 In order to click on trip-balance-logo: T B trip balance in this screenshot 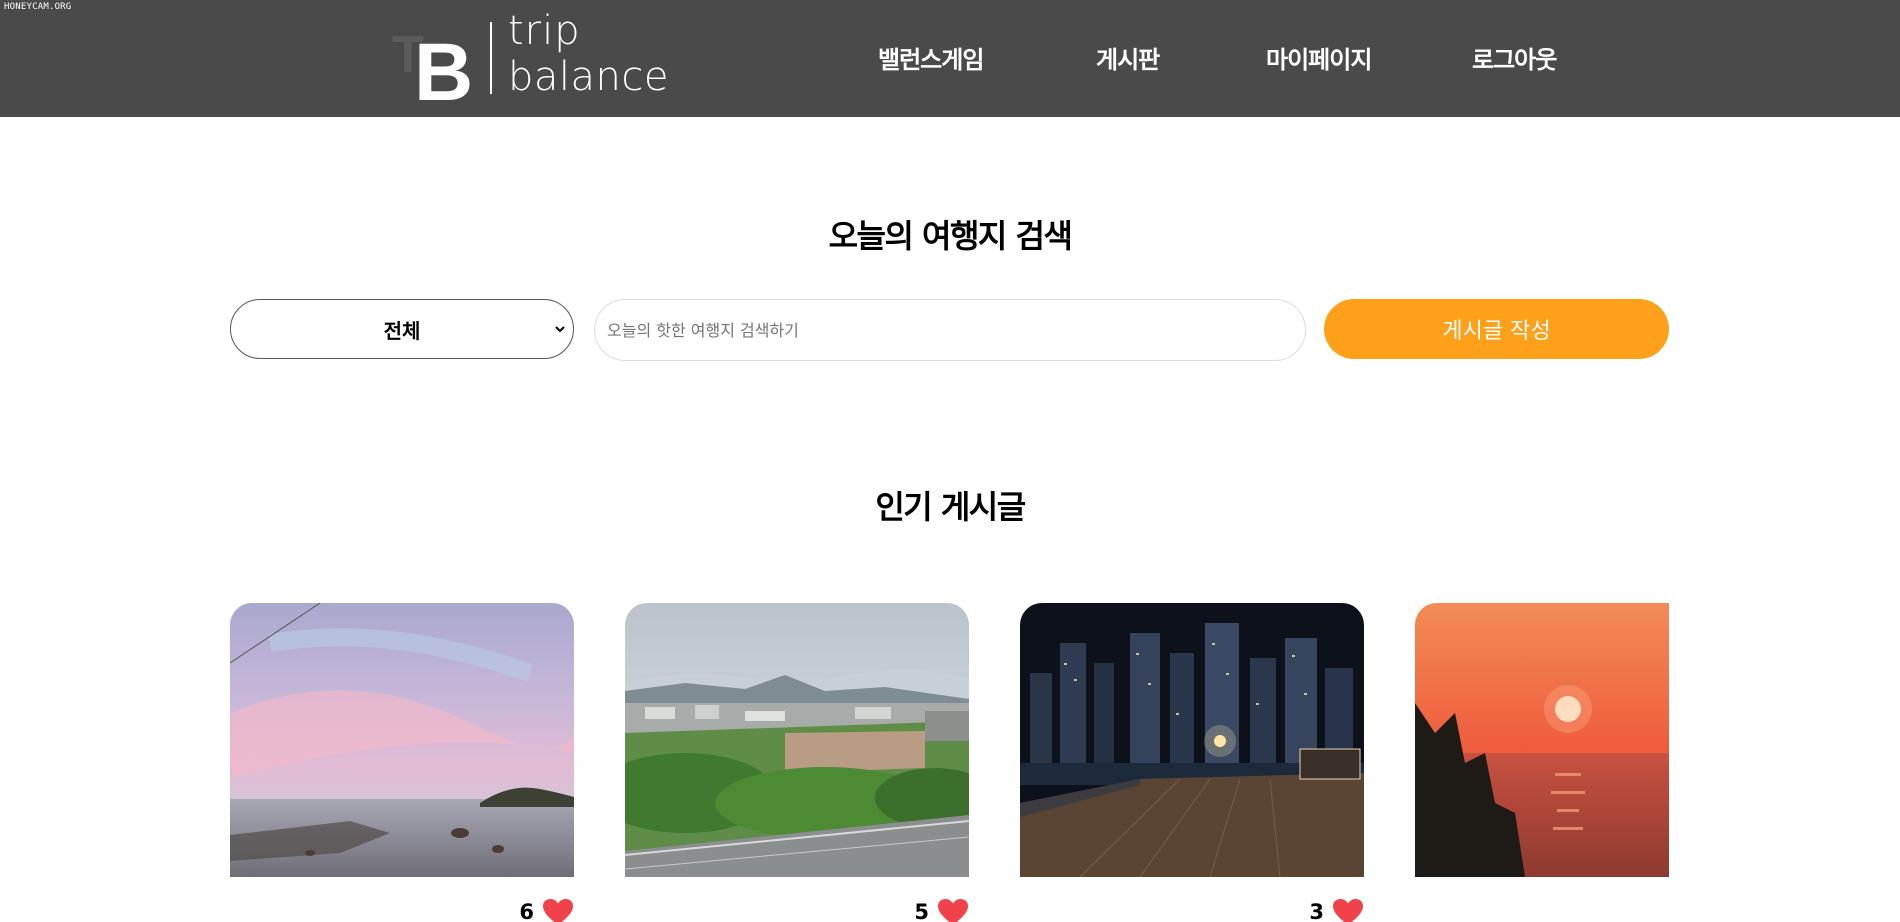, I will do `click(537, 57)`.